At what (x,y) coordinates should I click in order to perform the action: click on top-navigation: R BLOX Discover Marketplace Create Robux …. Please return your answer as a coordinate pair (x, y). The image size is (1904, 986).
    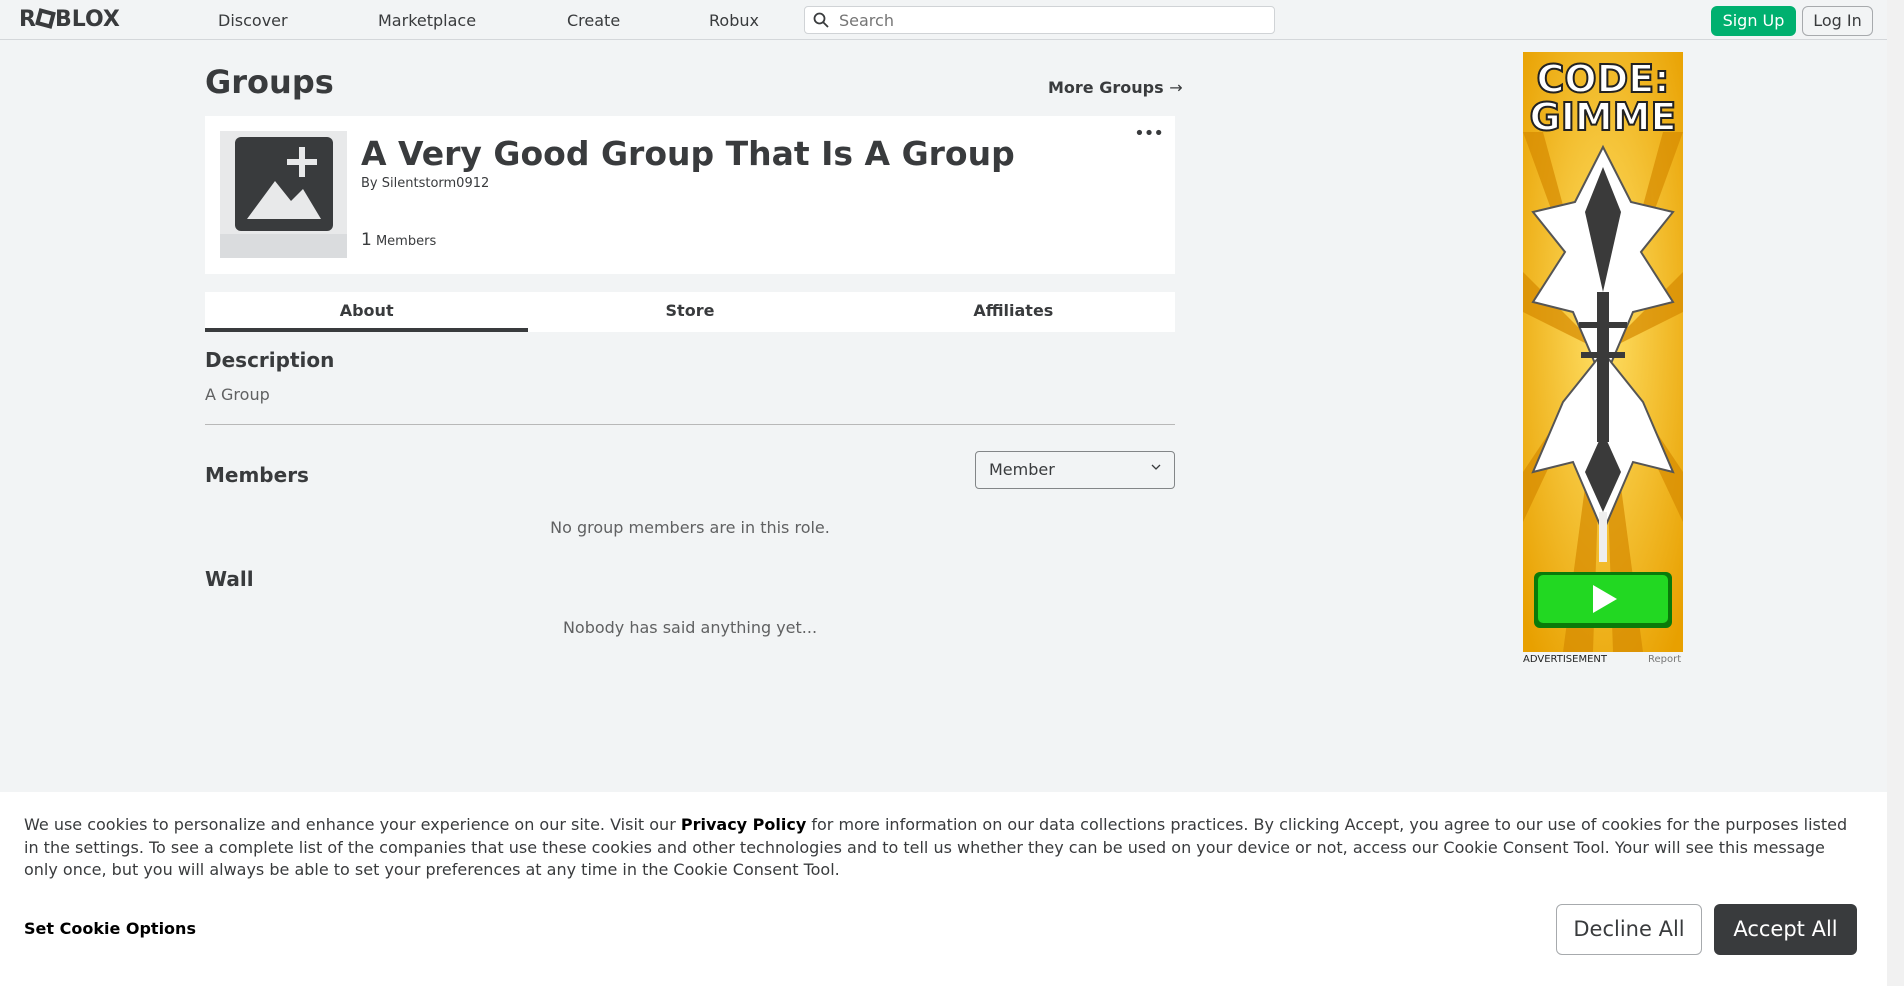
    Looking at the image, I should click on (943, 20).